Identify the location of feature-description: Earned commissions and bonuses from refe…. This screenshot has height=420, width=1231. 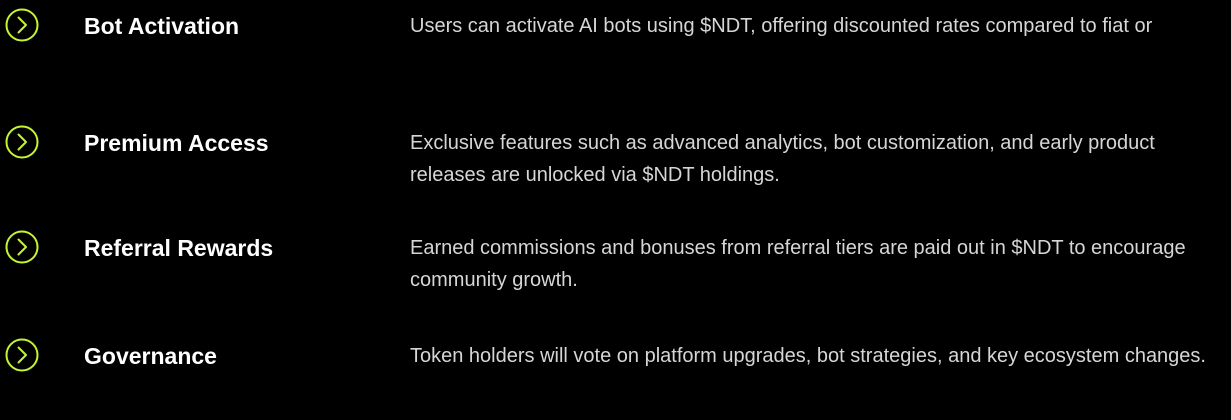
(798, 264).